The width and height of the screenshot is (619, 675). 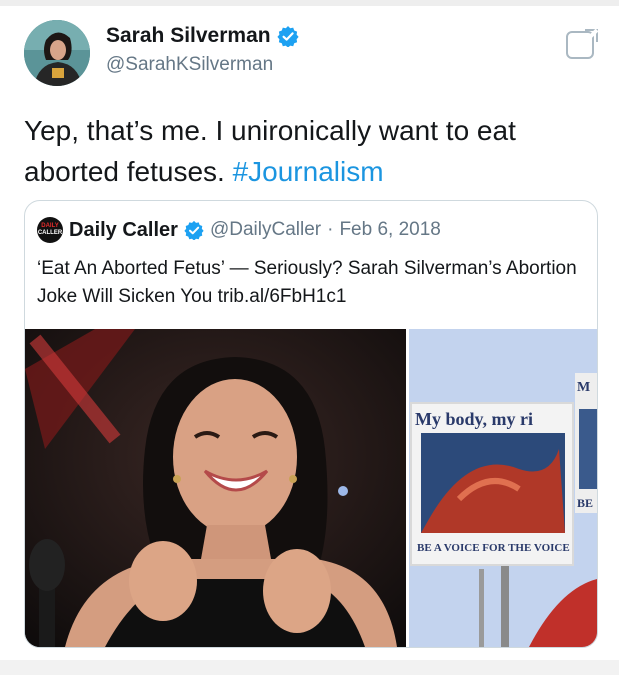 What do you see at coordinates (188, 36) in the screenshot?
I see `author-display-name: Sarah Silverman` at bounding box center [188, 36].